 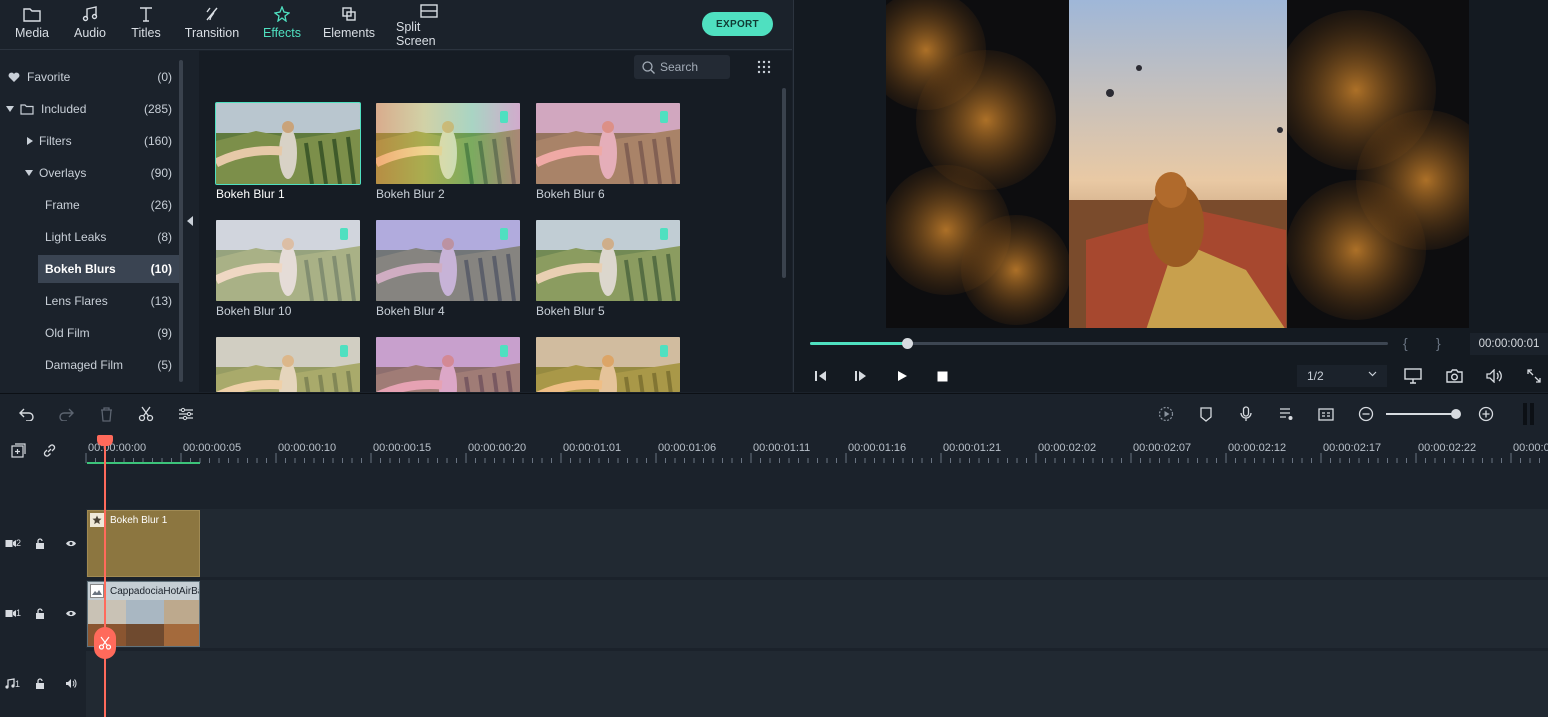 I want to click on zoom-slider-knob, so click(x=1456, y=414).